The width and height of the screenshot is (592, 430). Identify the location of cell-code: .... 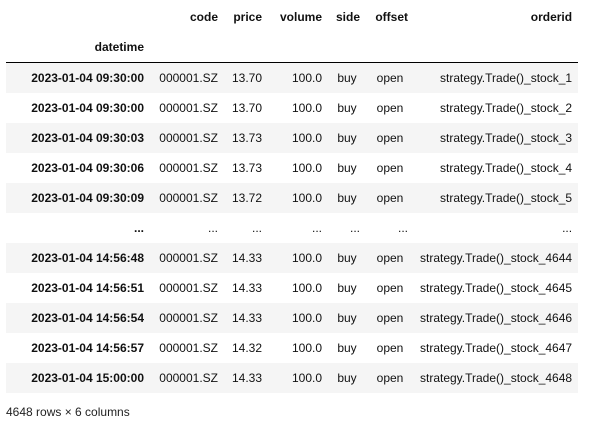
(212, 228).